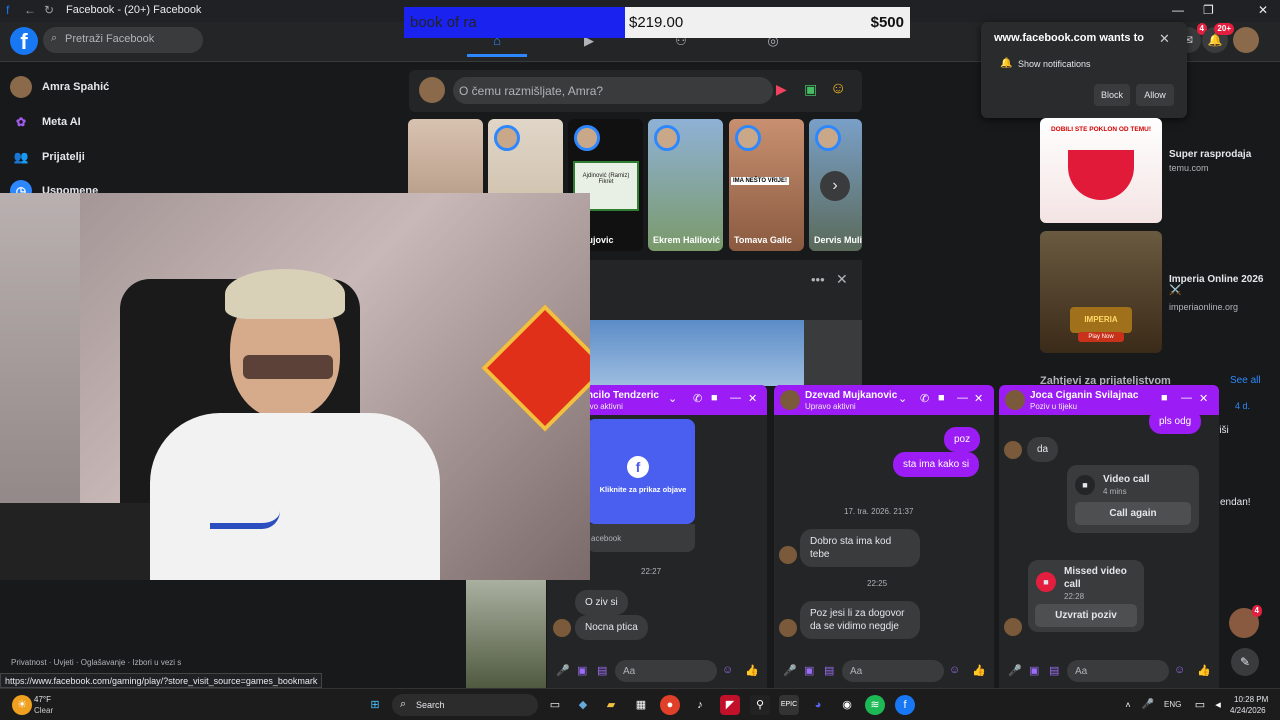  Describe the element at coordinates (685, 185) in the screenshot. I see `story-card: Ekrem Halilović` at that location.